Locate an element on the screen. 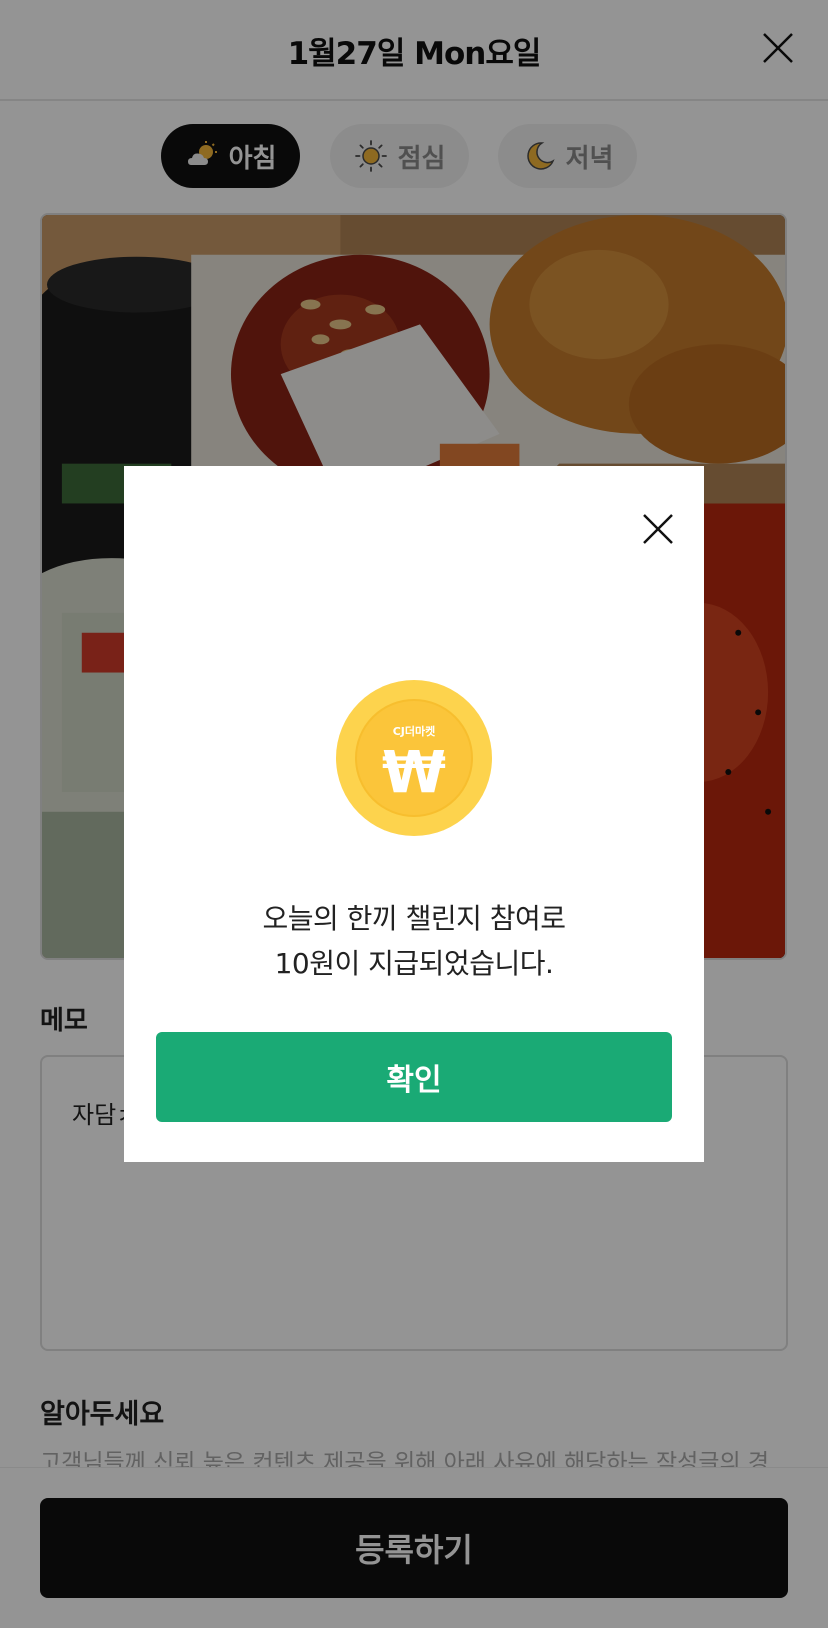  coin-symbol: ₩ is located at coordinates (414, 772).